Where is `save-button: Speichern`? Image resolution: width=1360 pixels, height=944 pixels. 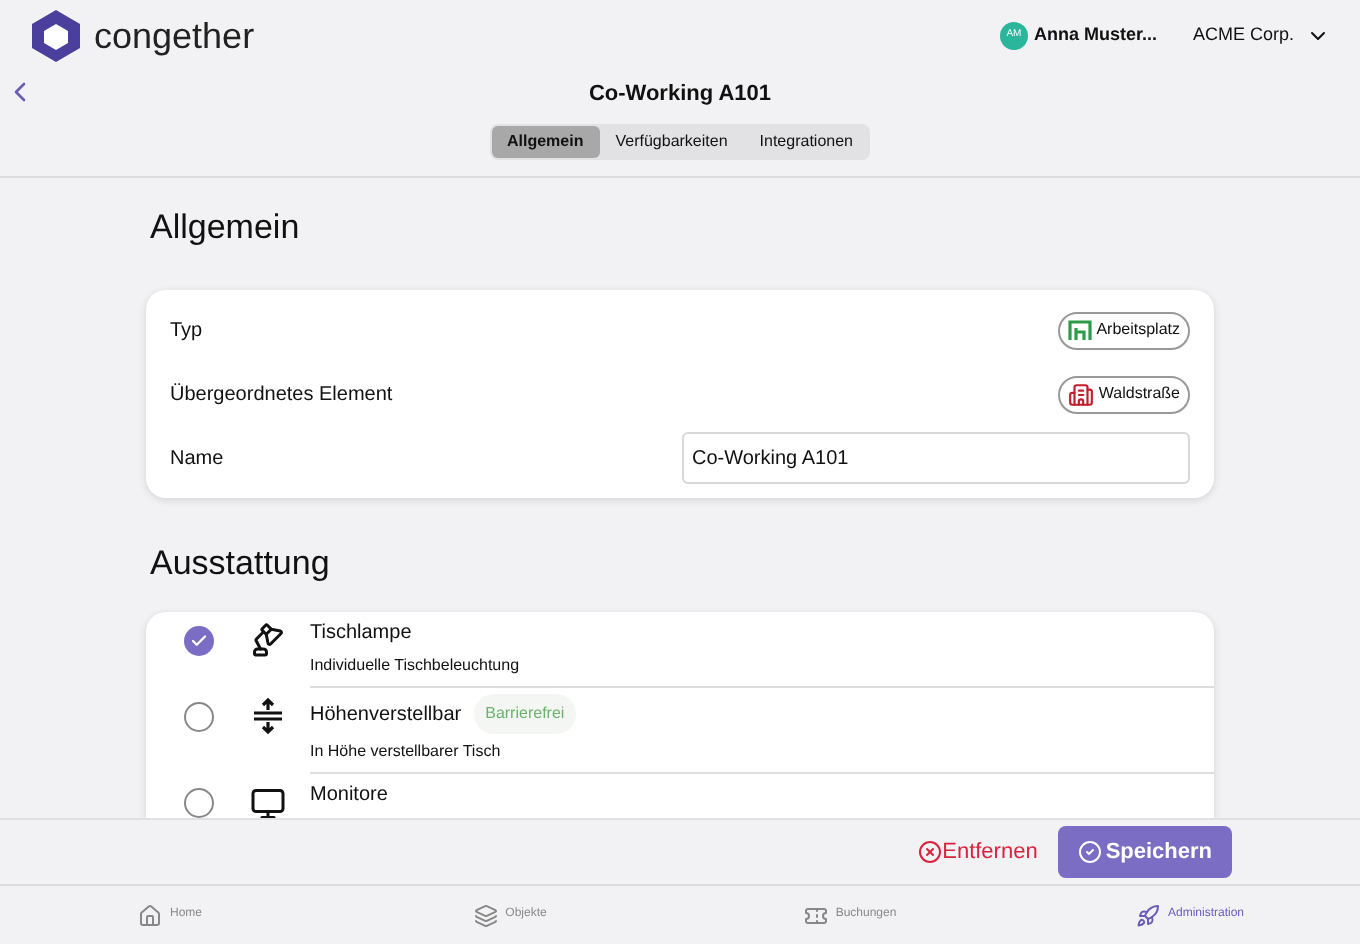
save-button: Speichern is located at coordinates (1144, 852).